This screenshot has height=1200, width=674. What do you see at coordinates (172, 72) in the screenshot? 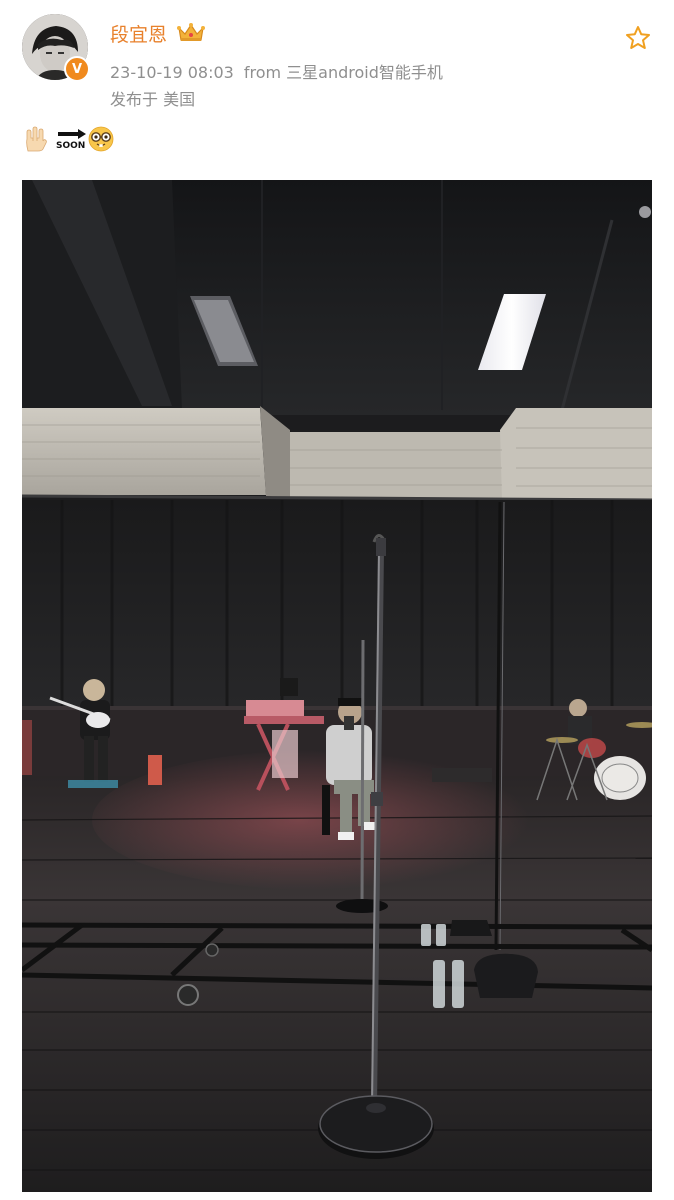
I see `post-timestamp: 23-10-19 08:03` at bounding box center [172, 72].